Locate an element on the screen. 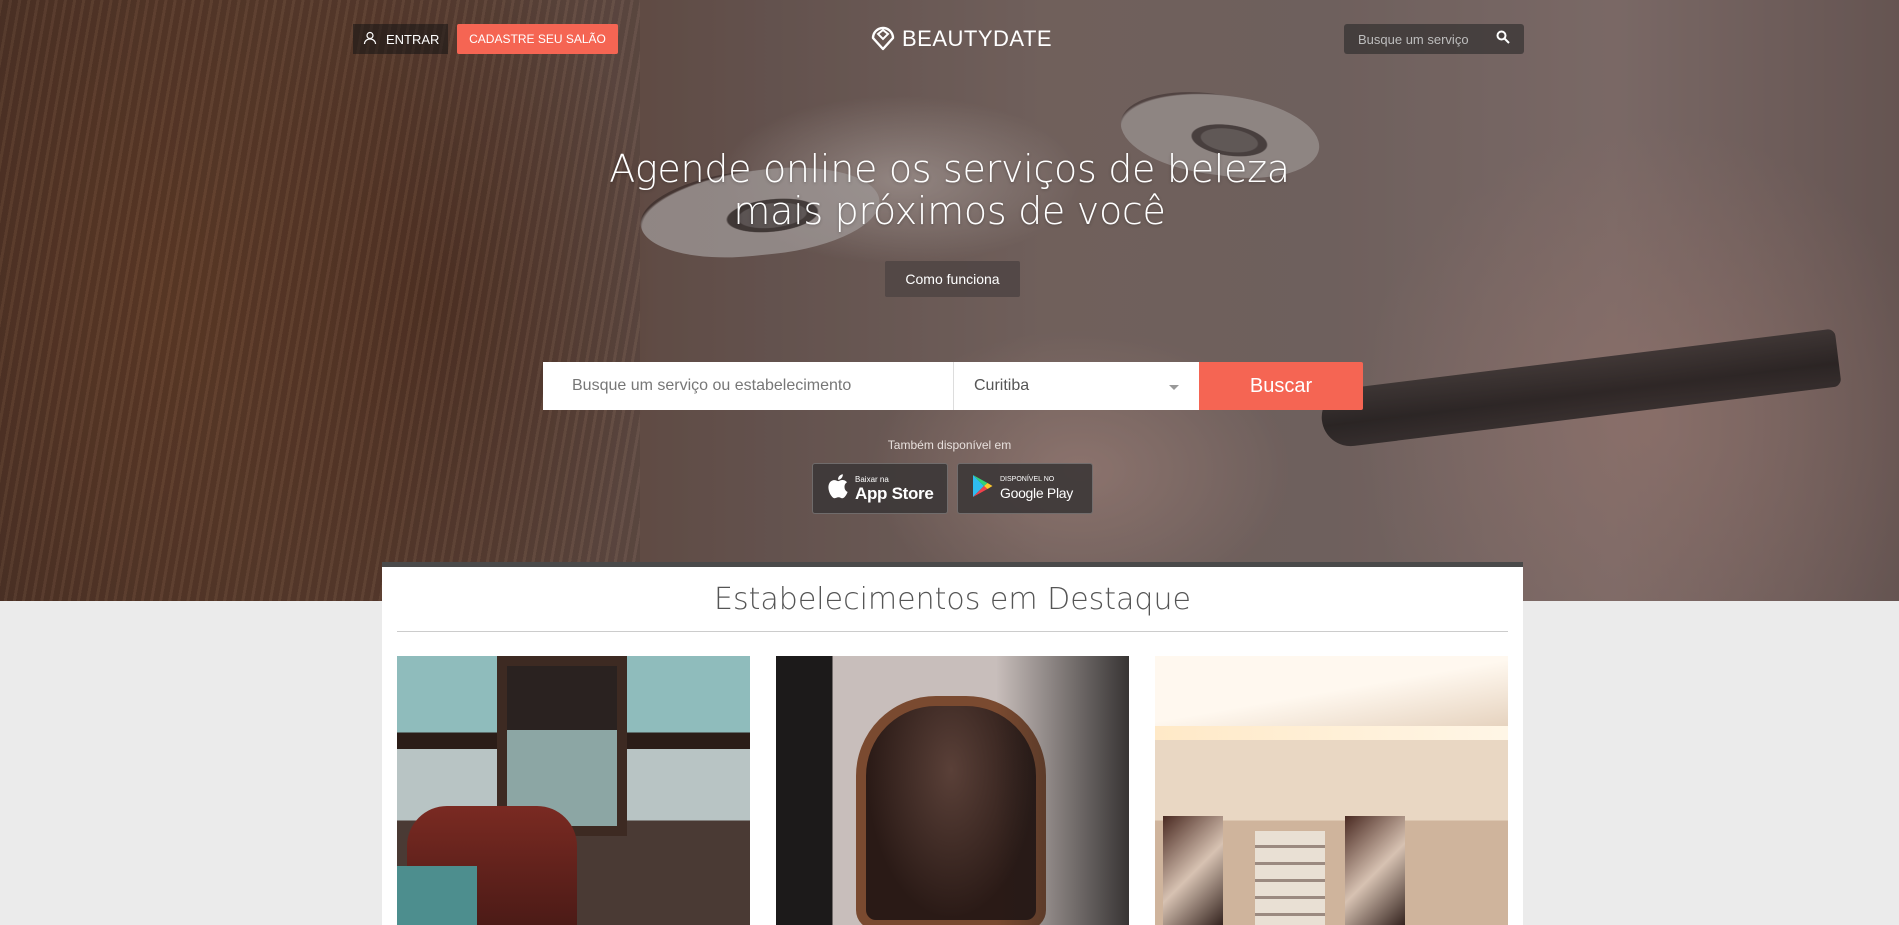 The height and width of the screenshot is (925, 1899). search-icon is located at coordinates (1503, 39).